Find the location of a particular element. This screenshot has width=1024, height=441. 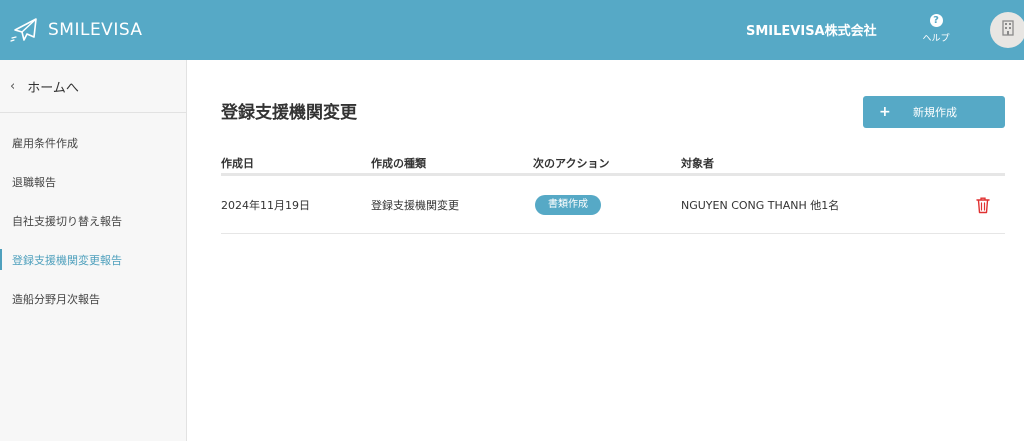

cell-next-action: 書類作成 is located at coordinates (607, 204).